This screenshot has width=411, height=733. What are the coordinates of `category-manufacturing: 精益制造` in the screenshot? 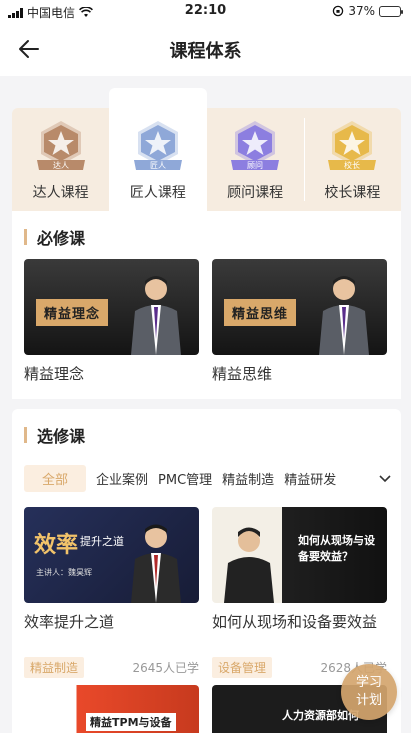 It's located at (248, 478).